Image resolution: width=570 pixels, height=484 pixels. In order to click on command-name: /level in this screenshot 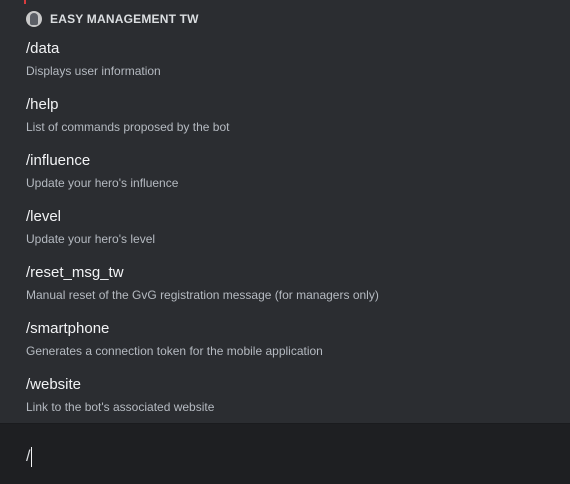, I will do `click(44, 216)`.